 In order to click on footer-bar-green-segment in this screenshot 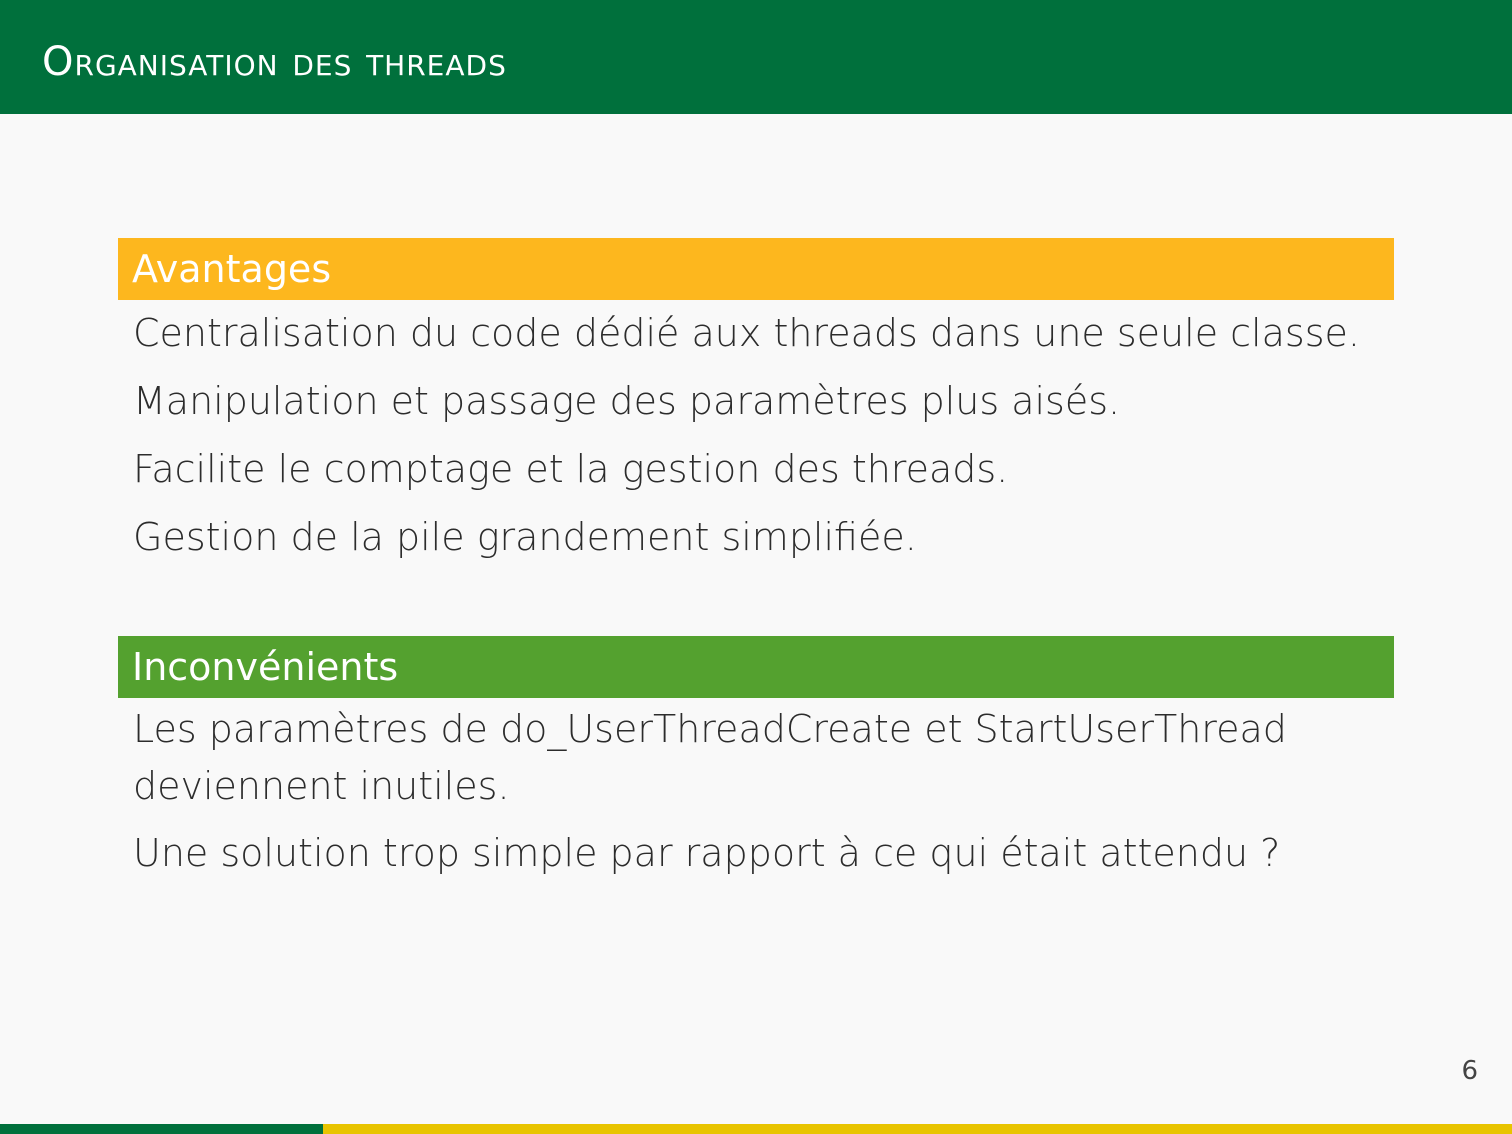, I will do `click(161, 1129)`.